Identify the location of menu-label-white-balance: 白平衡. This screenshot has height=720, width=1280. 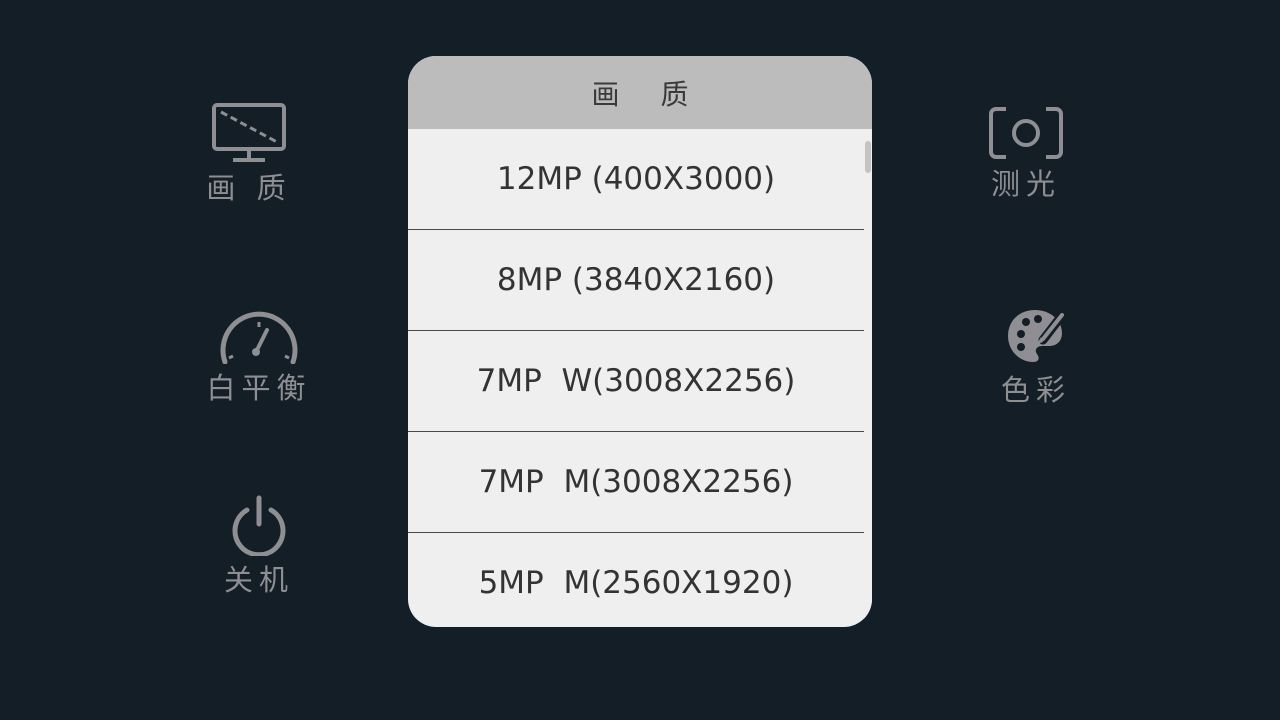
(259, 388).